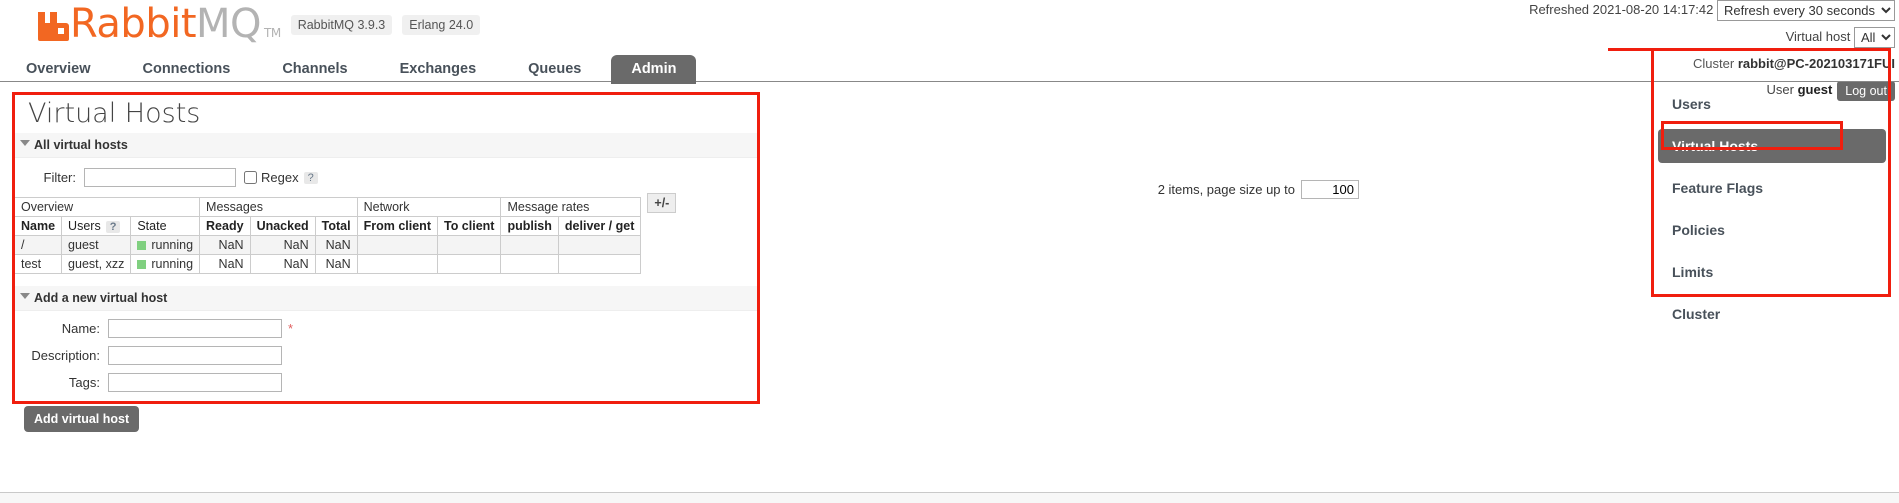 This screenshot has height=503, width=1899. I want to click on filter-input, so click(160, 177).